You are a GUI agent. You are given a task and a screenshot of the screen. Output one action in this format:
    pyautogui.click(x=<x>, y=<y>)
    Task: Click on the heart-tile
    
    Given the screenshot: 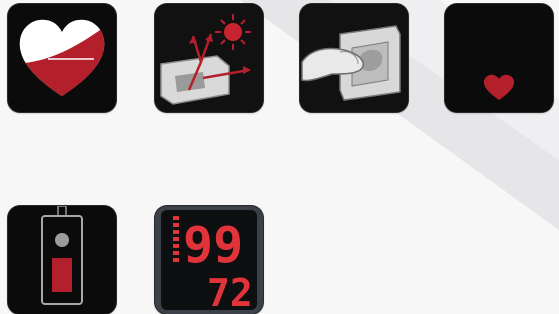 What is the action you would take?
    pyautogui.click(x=62, y=58)
    